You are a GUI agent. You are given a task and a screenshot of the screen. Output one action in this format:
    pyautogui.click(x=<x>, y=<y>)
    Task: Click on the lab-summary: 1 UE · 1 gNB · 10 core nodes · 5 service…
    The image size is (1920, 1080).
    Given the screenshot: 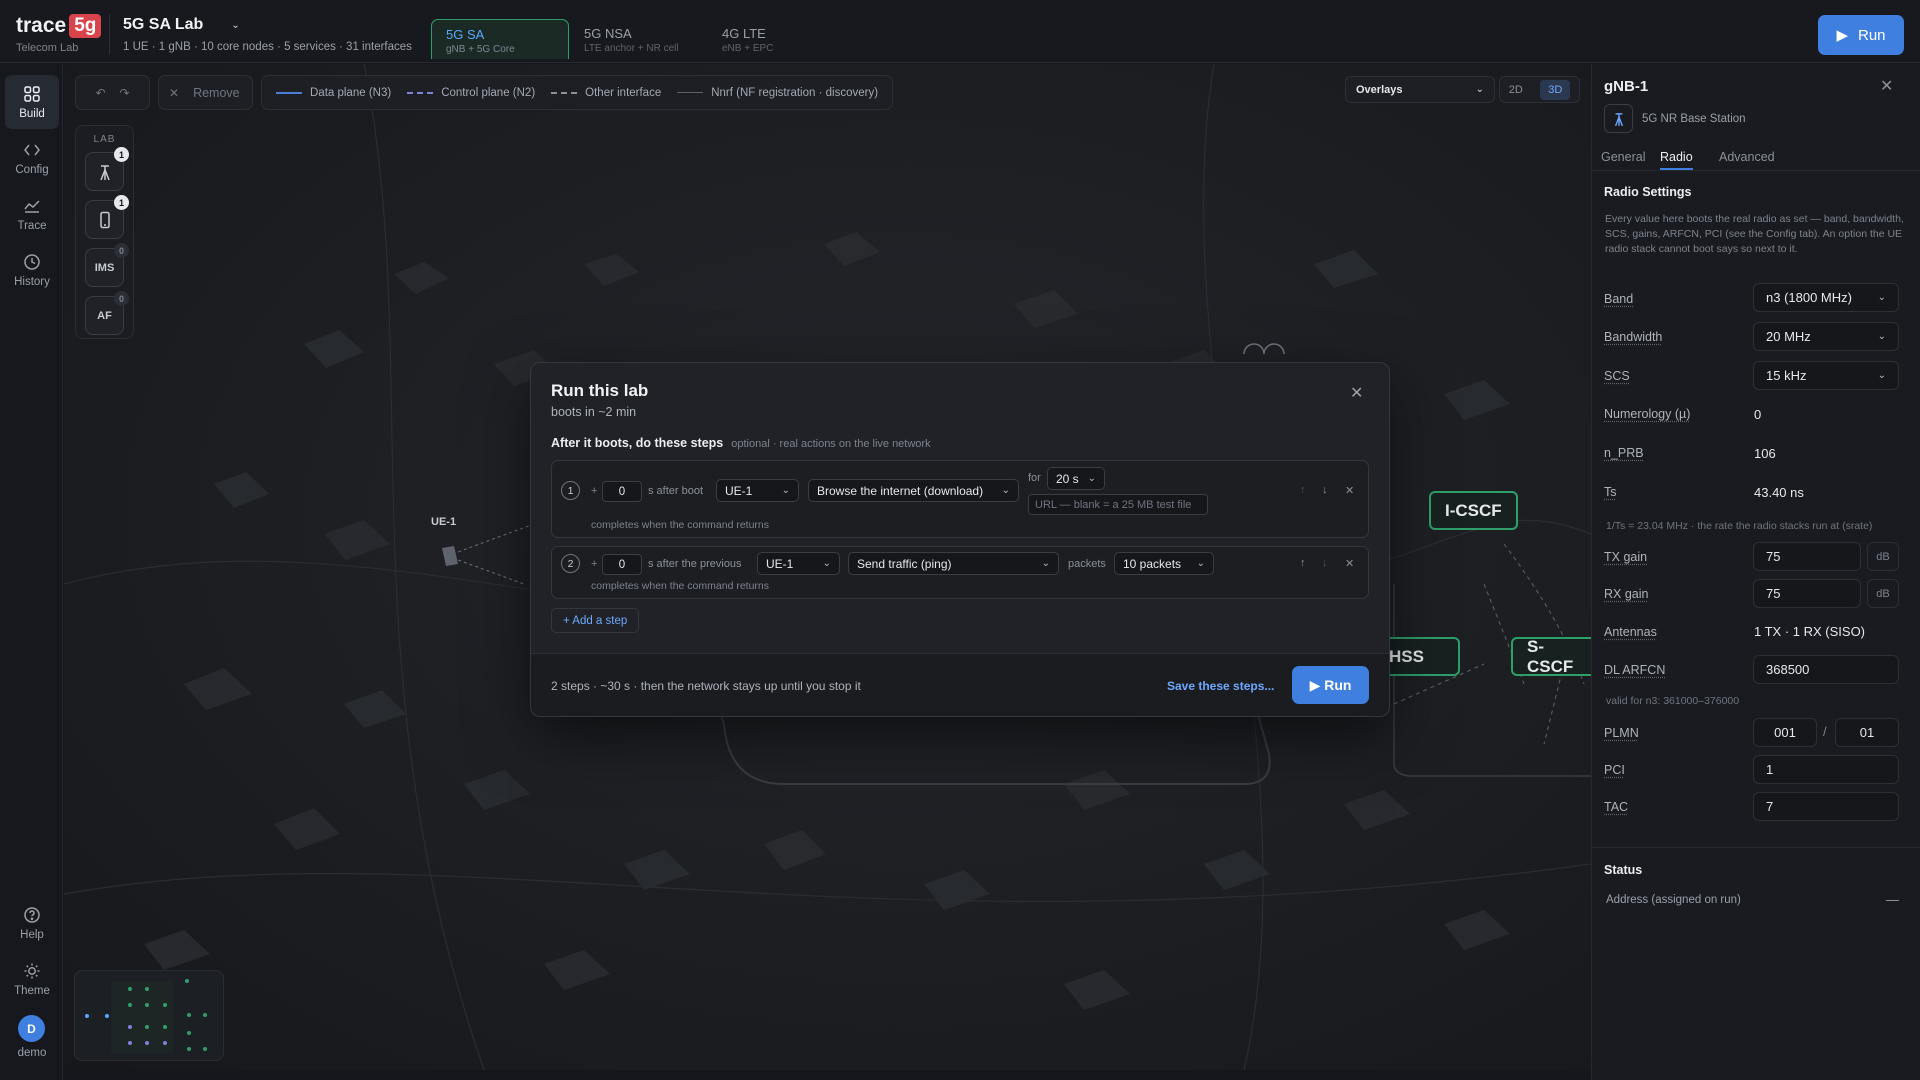 What is the action you would take?
    pyautogui.click(x=267, y=47)
    